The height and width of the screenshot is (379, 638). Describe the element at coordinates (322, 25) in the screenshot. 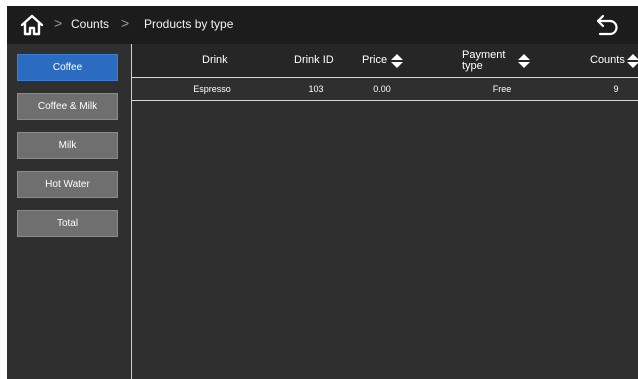

I see `top-bar: > Counts > Products by type` at that location.